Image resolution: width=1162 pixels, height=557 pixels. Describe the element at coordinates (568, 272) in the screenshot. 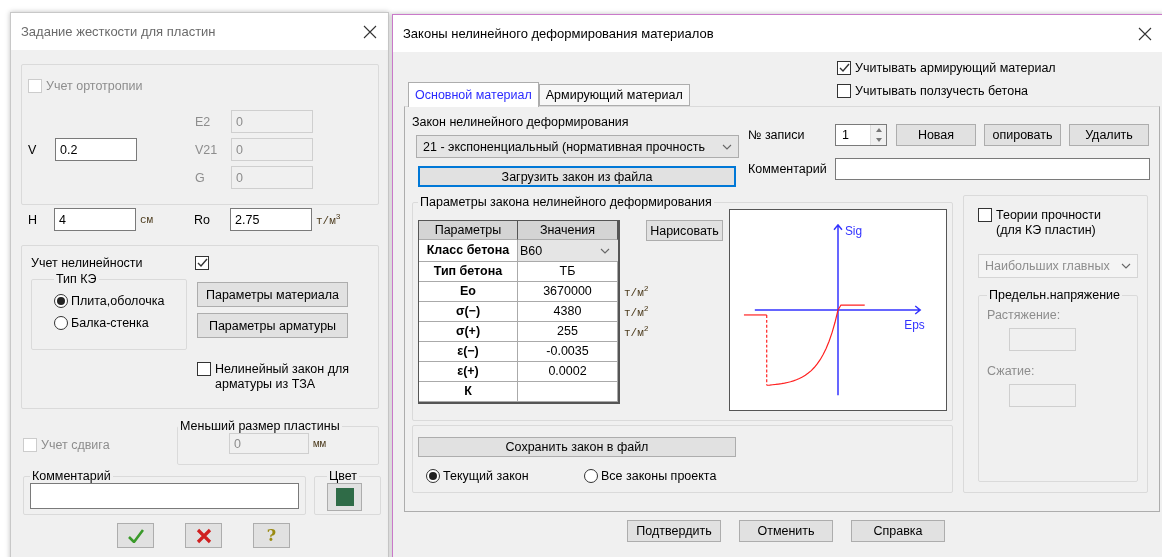

I see `table-cell: ТБ` at that location.